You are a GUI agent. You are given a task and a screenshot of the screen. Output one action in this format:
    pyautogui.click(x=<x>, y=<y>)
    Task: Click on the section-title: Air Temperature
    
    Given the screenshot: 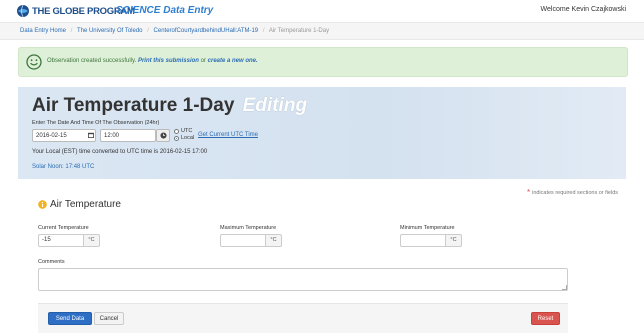 What is the action you would take?
    pyautogui.click(x=79, y=204)
    